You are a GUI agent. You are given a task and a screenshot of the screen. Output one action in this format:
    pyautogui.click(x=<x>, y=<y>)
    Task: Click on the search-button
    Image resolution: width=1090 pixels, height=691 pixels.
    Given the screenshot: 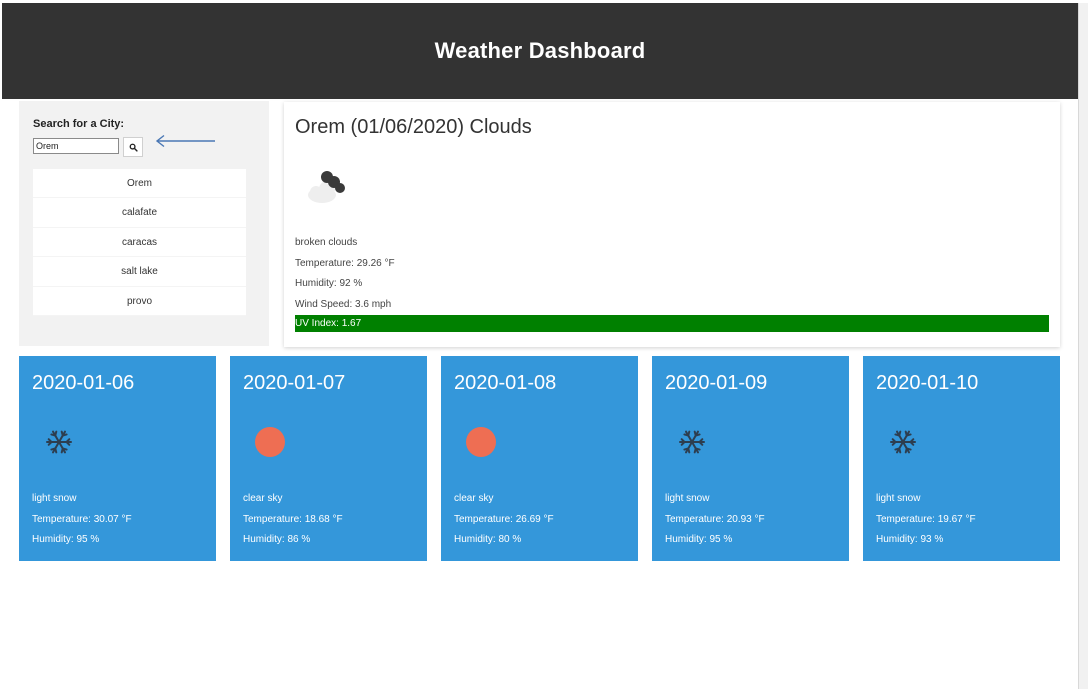 What is the action you would take?
    pyautogui.click(x=133, y=147)
    